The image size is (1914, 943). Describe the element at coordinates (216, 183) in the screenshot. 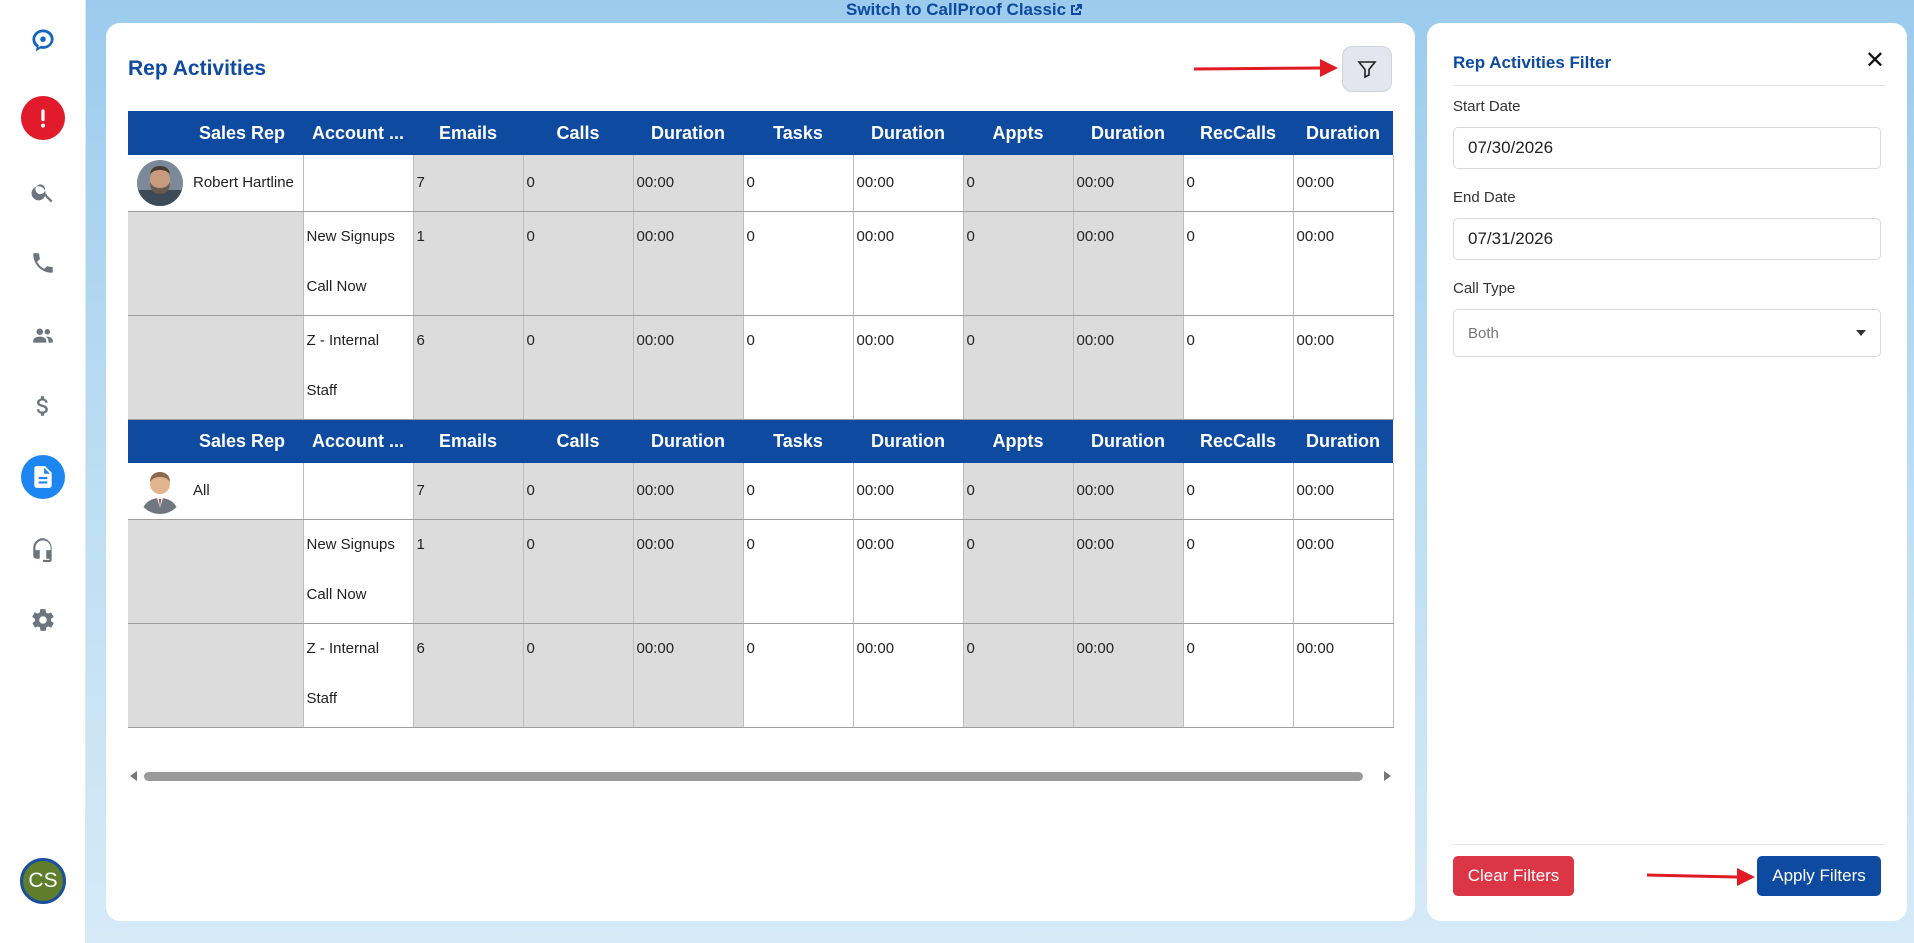

I see `rep-cell: Robert Hartline` at that location.